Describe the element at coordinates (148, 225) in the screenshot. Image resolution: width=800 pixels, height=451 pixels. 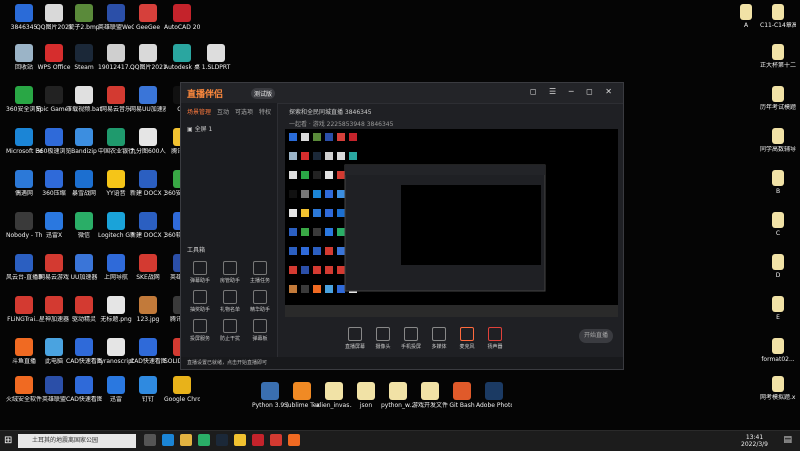
I see `desktop-icon: 新建 DOCX 文档.docx` at that location.